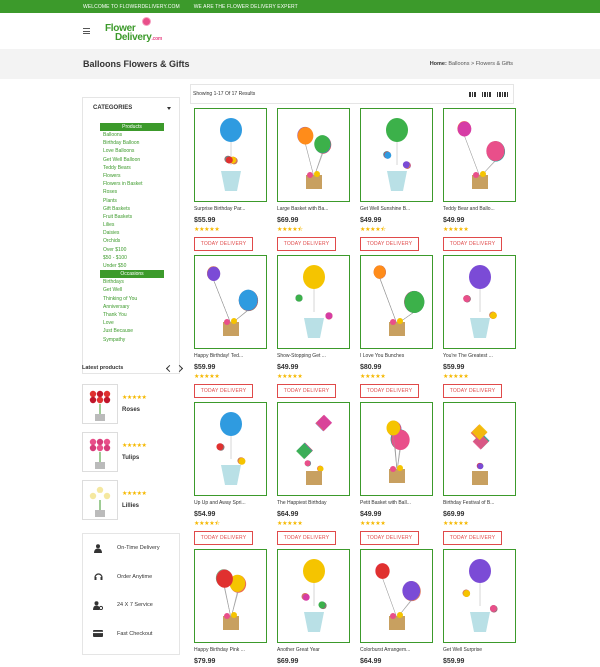  I want to click on category-link: Over $100, so click(141, 250).